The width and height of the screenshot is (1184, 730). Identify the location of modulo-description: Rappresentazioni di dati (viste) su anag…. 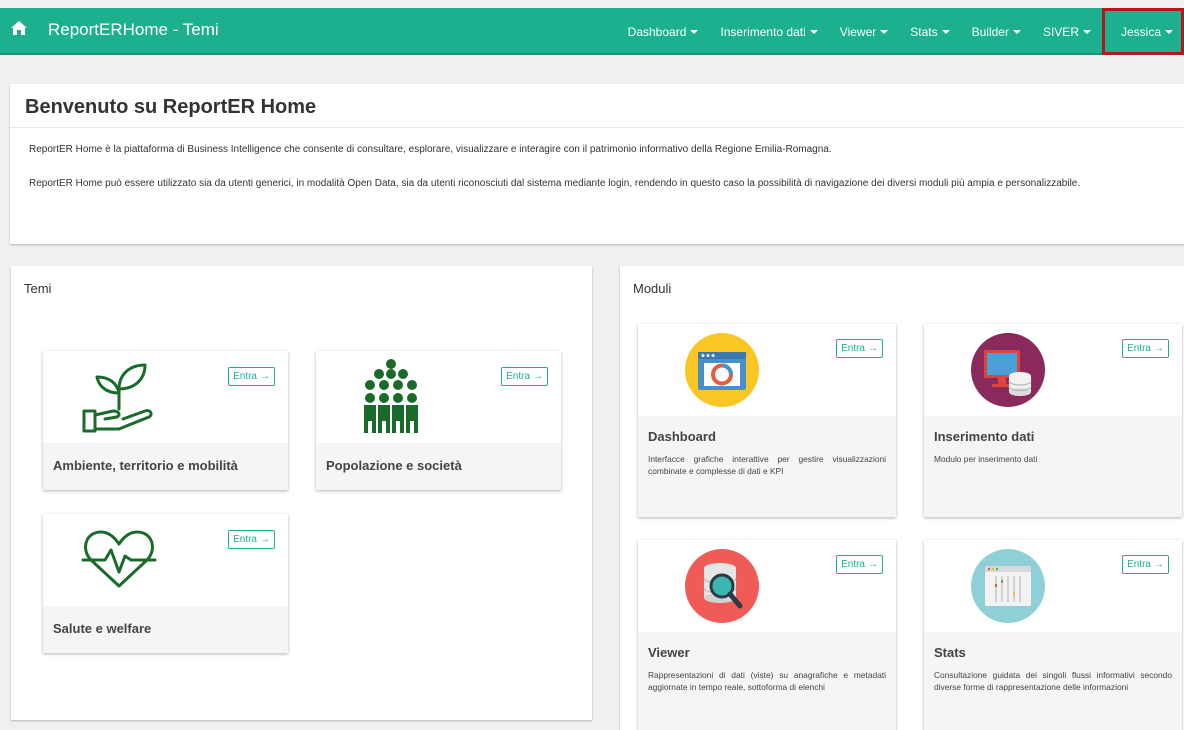
(767, 681).